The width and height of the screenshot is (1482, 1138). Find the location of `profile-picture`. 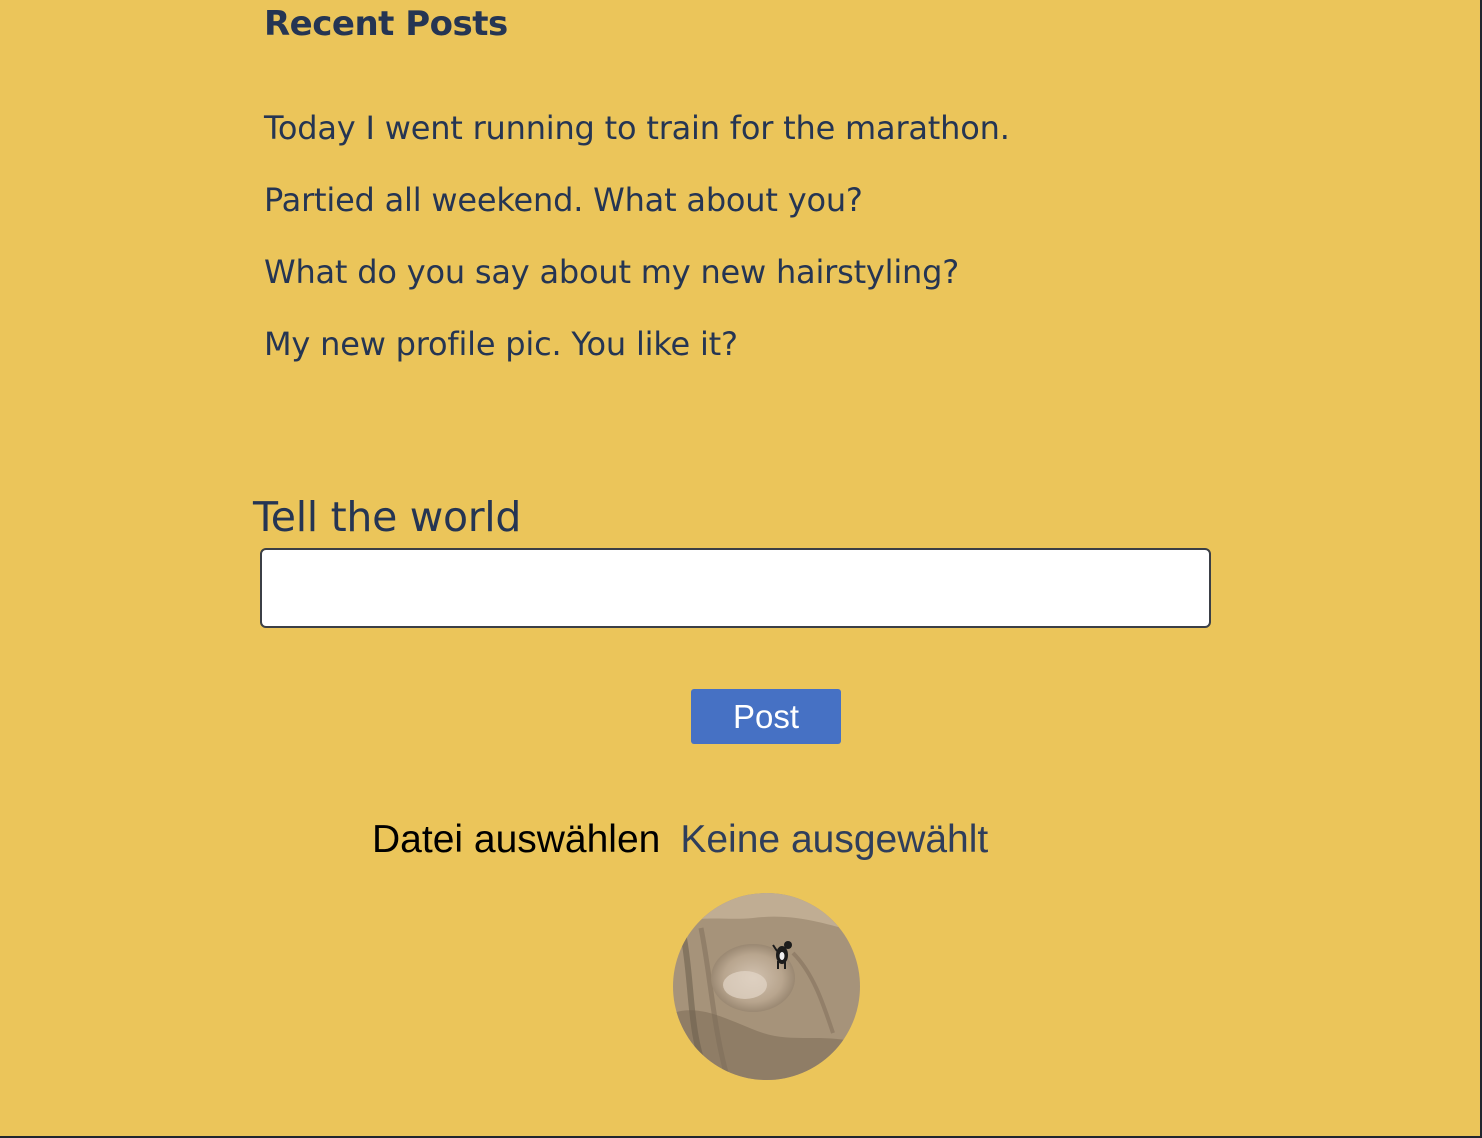

profile-picture is located at coordinates (766, 986).